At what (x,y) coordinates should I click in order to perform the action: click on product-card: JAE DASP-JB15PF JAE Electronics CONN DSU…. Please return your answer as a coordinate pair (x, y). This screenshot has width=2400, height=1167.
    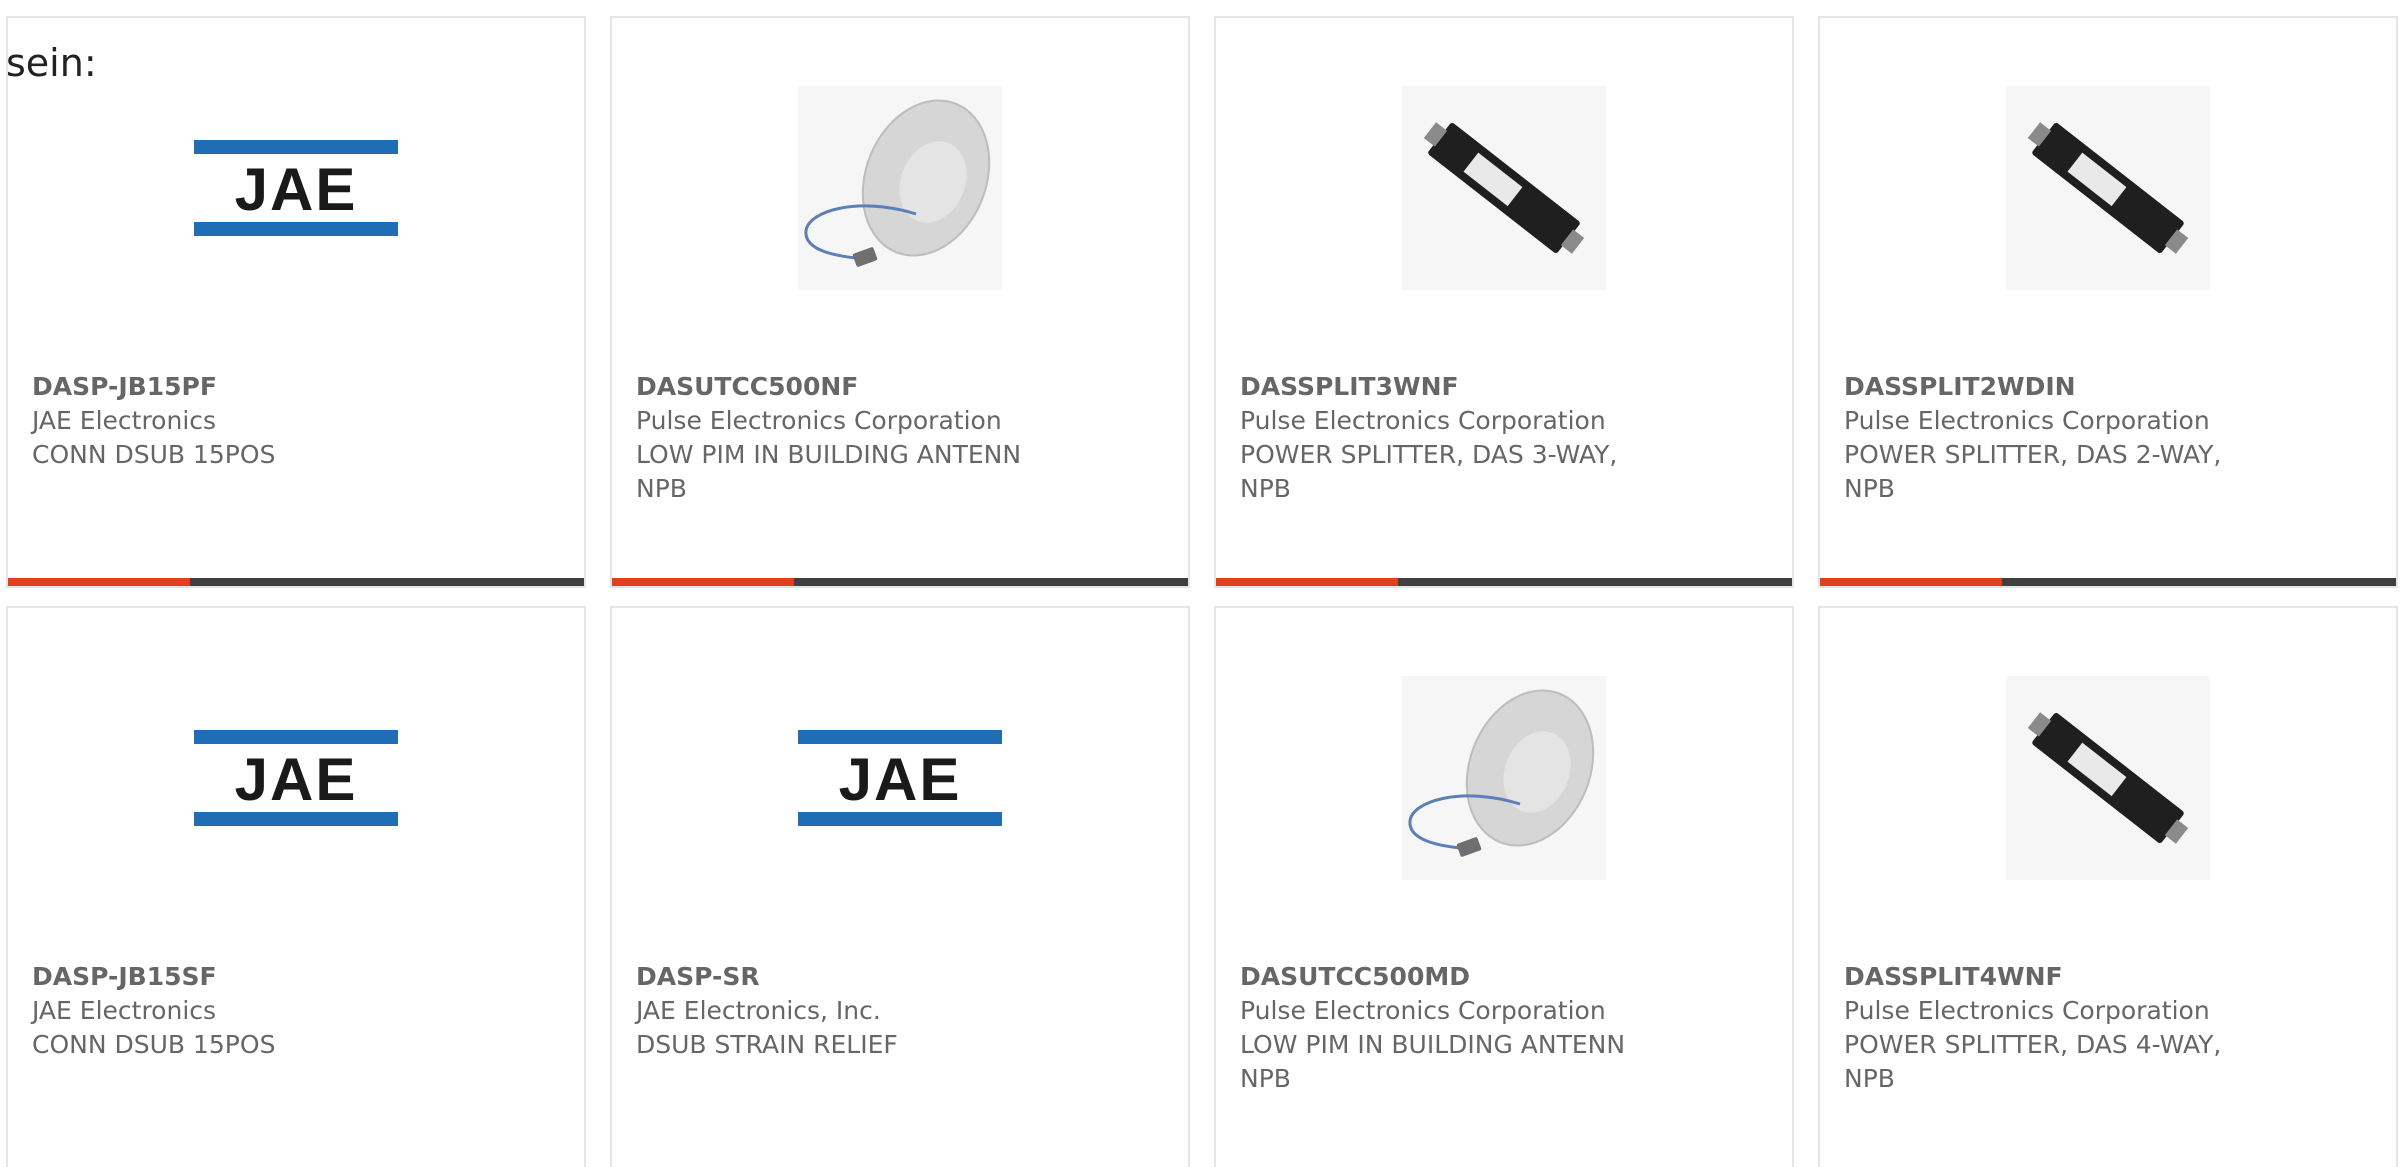
    Looking at the image, I should click on (296, 302).